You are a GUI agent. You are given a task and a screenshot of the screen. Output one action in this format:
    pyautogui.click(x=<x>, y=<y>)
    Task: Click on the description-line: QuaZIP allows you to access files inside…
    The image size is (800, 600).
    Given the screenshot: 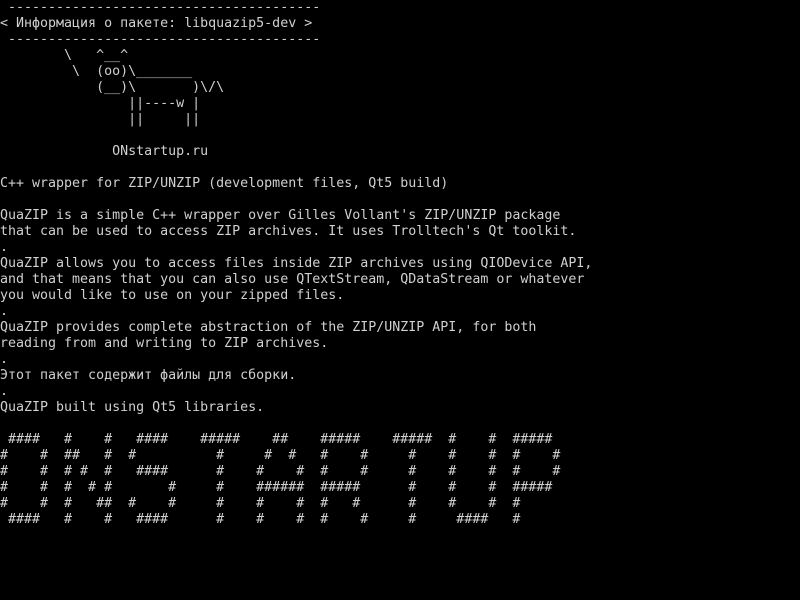 What is the action you would take?
    pyautogui.click(x=296, y=263)
    